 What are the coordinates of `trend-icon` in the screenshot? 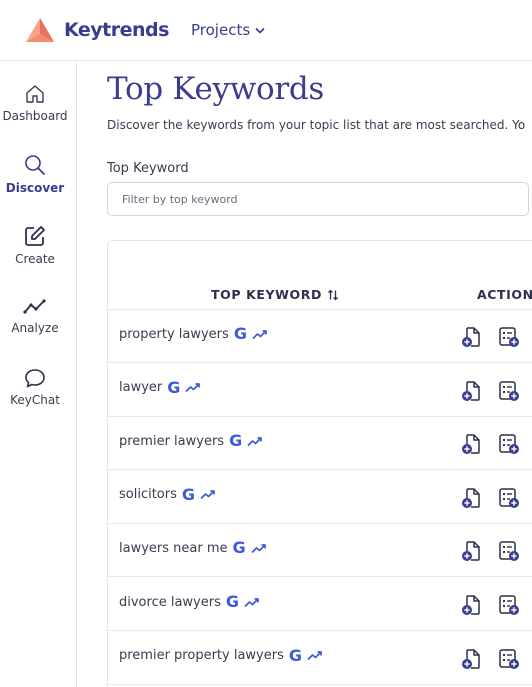 It's located at (34, 306).